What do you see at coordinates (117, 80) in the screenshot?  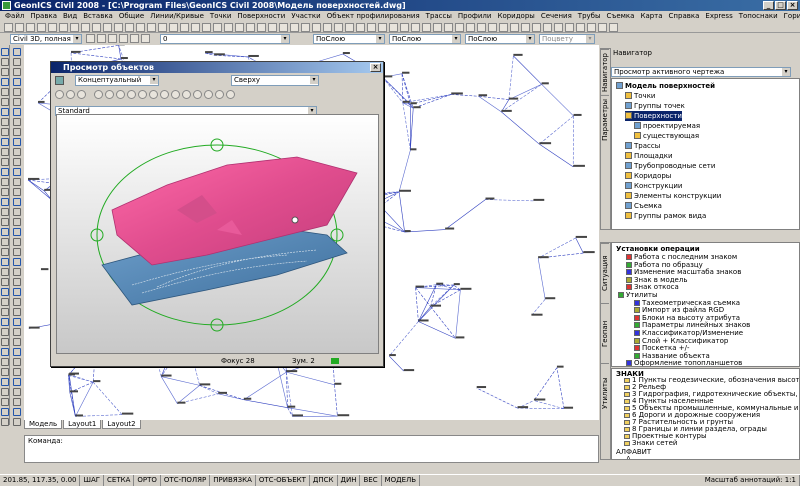 I see `visual-style-combo: Концептуальный ▾` at bounding box center [117, 80].